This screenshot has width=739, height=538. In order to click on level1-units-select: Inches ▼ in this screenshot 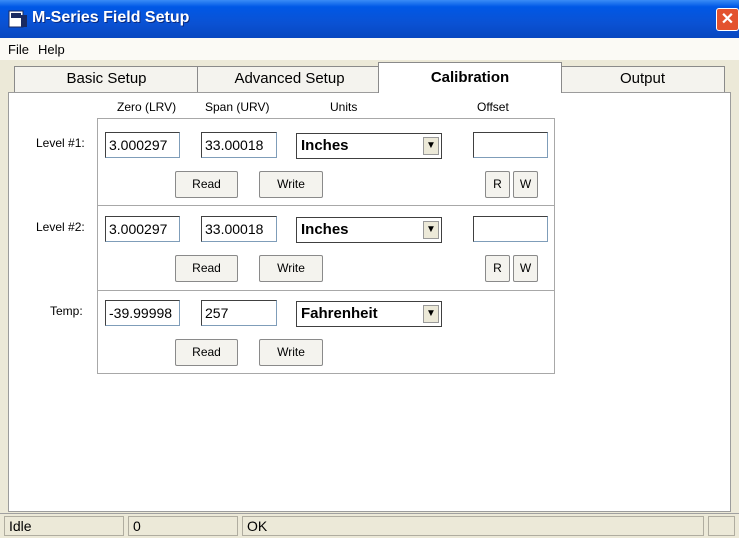, I will do `click(369, 146)`.